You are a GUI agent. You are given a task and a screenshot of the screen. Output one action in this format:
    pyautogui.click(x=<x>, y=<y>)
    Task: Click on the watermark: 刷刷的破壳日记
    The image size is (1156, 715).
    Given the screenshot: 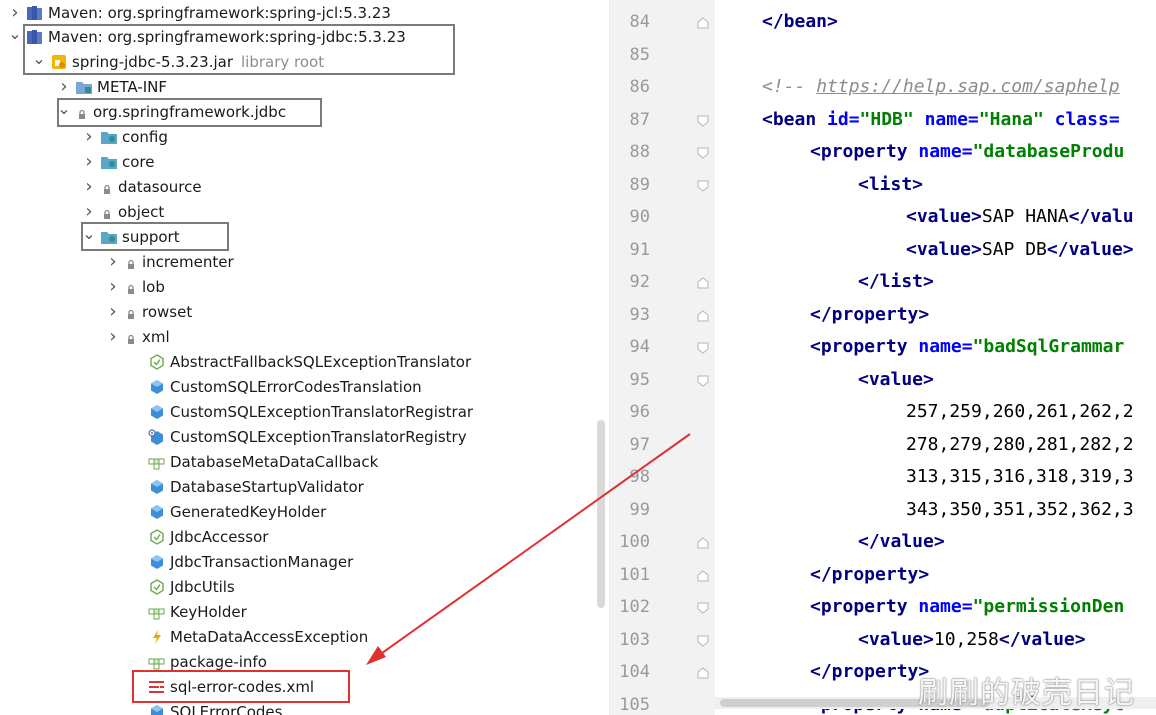 What is the action you would take?
    pyautogui.click(x=1026, y=693)
    